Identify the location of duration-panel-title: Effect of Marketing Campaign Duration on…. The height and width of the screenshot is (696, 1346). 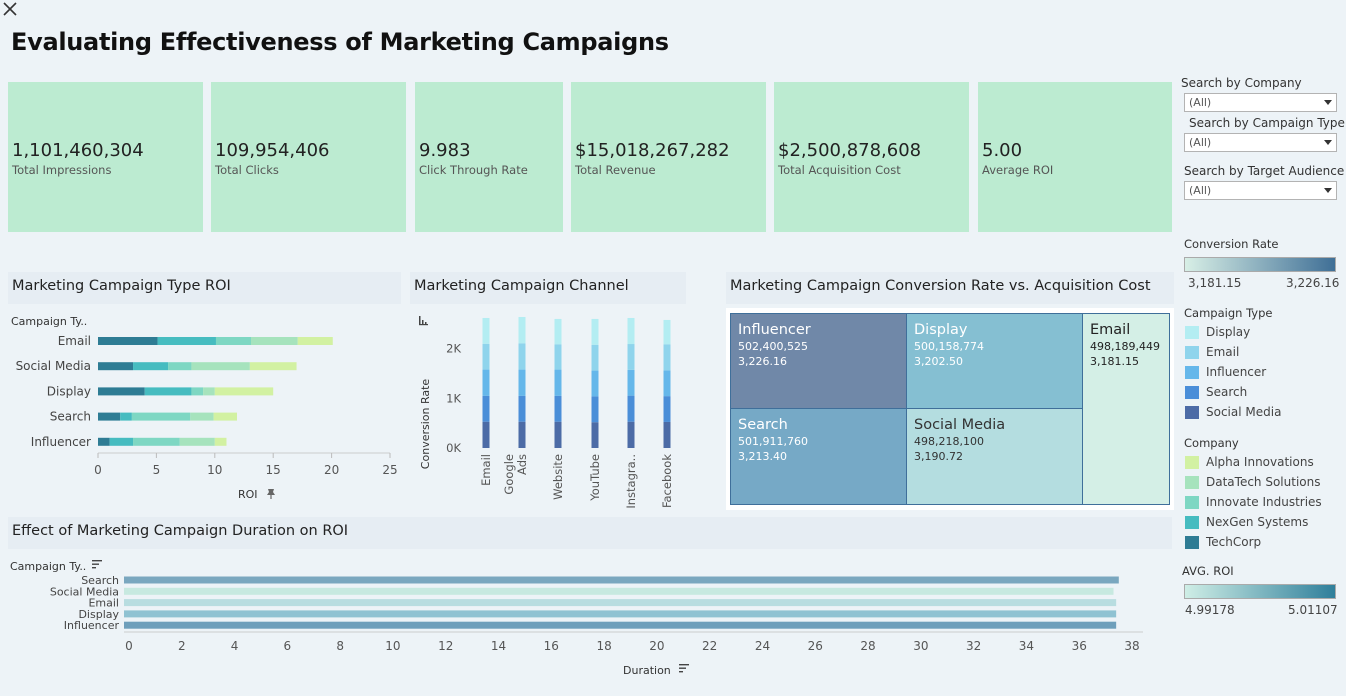
(590, 533).